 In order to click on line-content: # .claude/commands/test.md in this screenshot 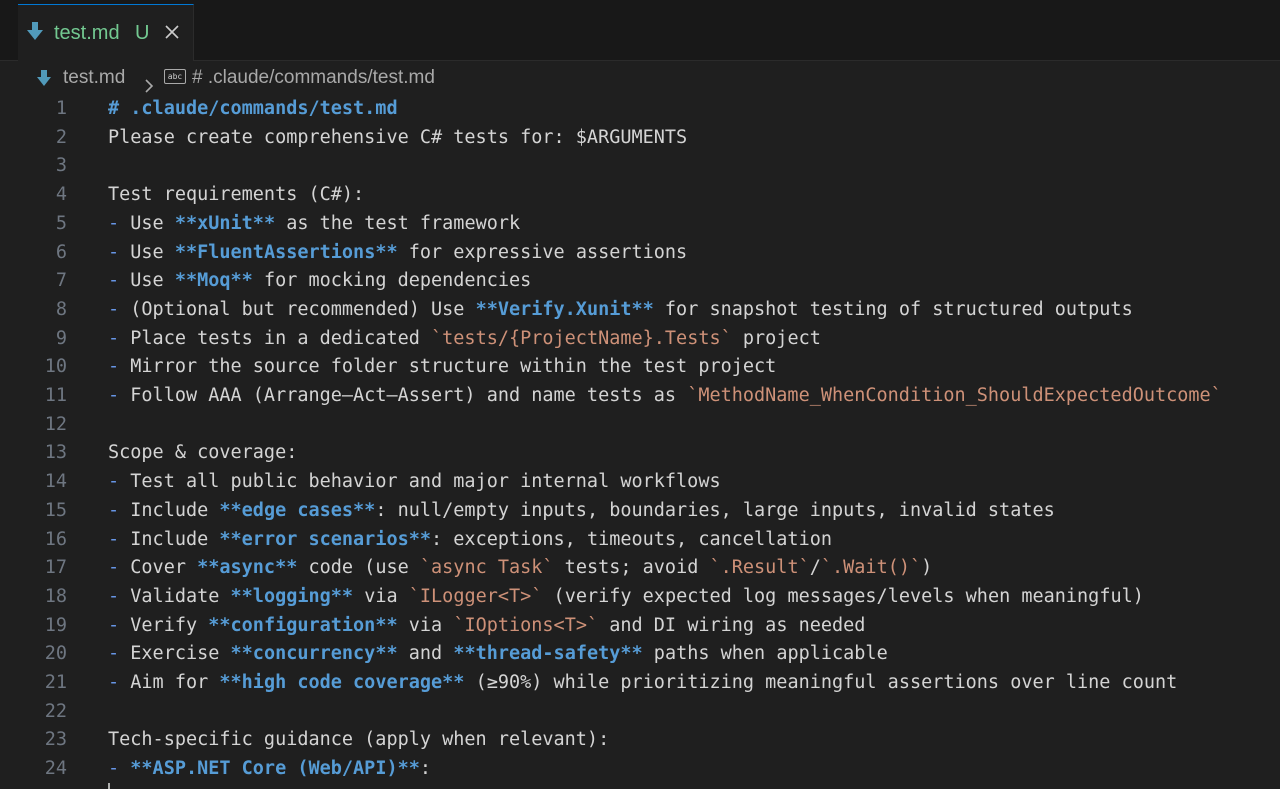, I will do `click(253, 109)`.